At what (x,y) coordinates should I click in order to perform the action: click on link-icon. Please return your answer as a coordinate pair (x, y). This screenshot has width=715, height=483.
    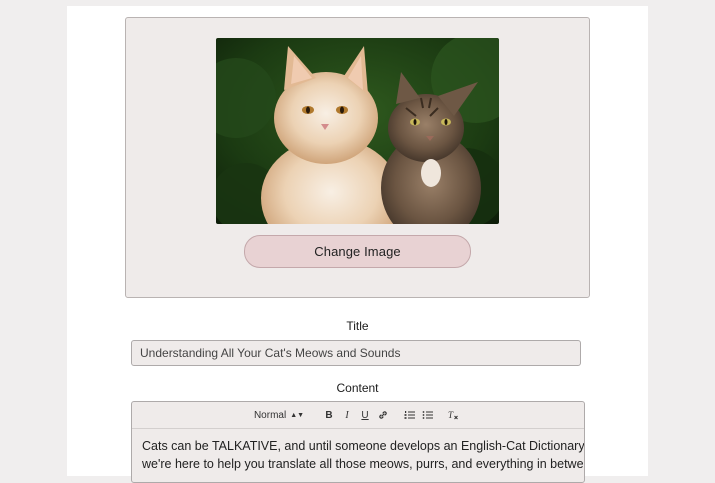
    Looking at the image, I should click on (383, 415).